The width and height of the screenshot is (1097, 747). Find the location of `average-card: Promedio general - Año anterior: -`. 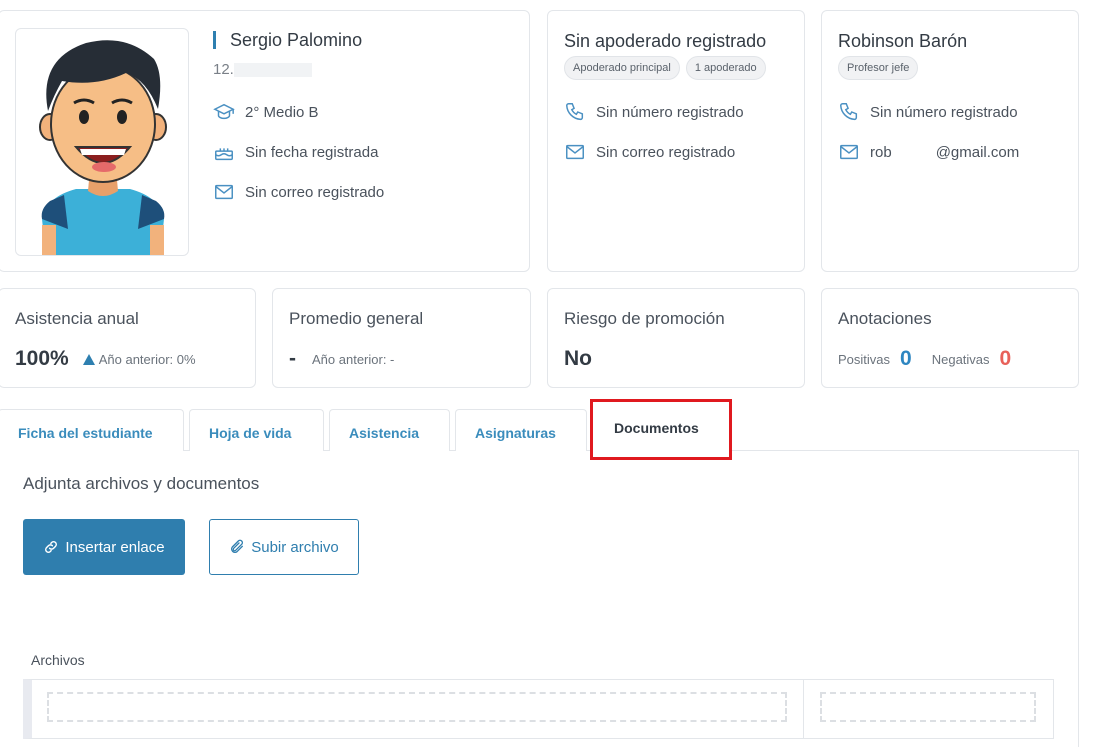

average-card: Promedio general - Año anterior: - is located at coordinates (401, 338).